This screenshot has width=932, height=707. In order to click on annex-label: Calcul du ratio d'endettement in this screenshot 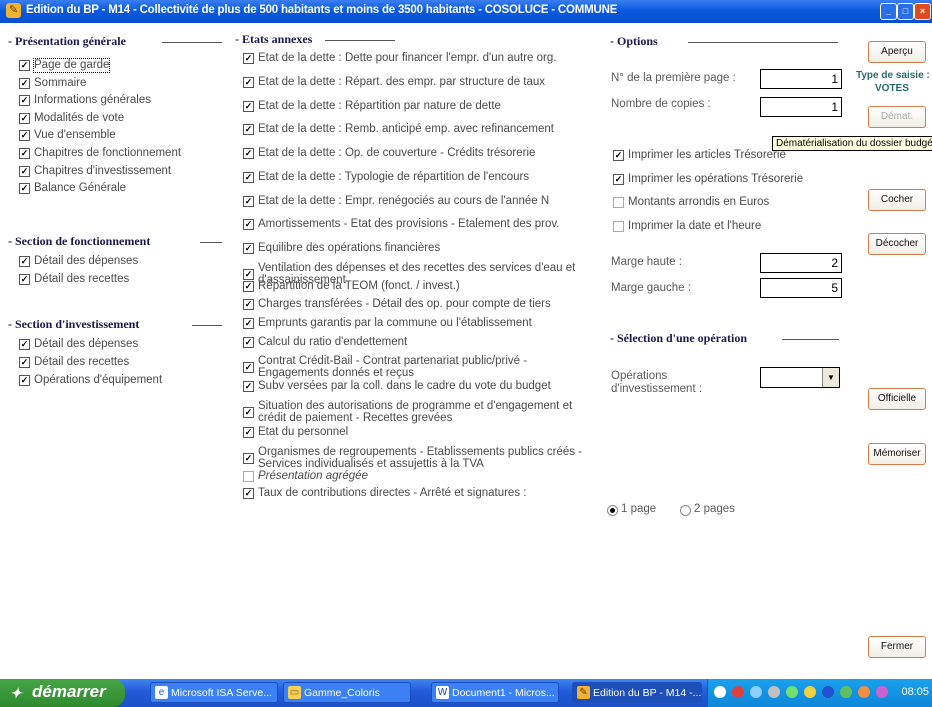, I will do `click(333, 342)`.